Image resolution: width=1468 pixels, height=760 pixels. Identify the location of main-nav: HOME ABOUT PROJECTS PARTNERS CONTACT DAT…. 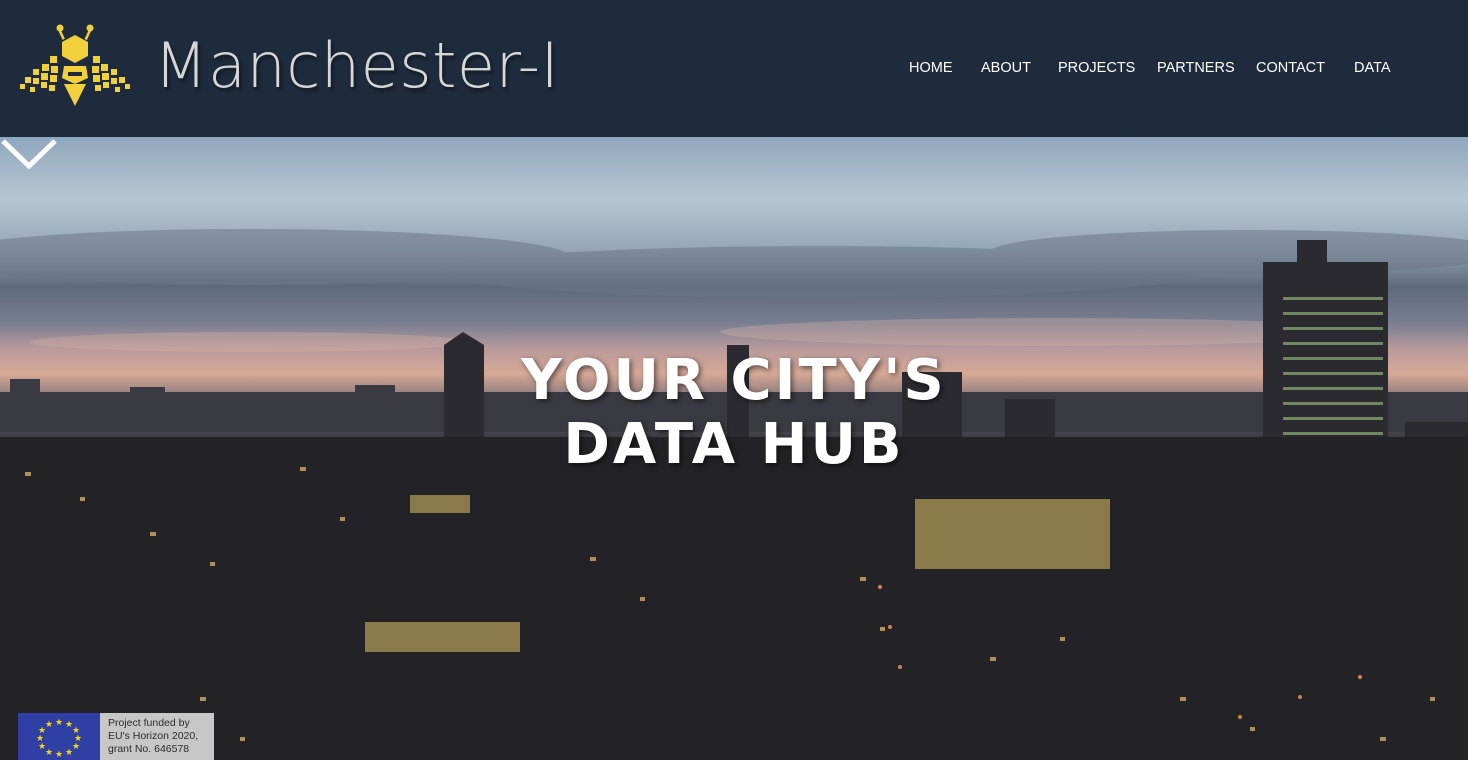
(734, 69).